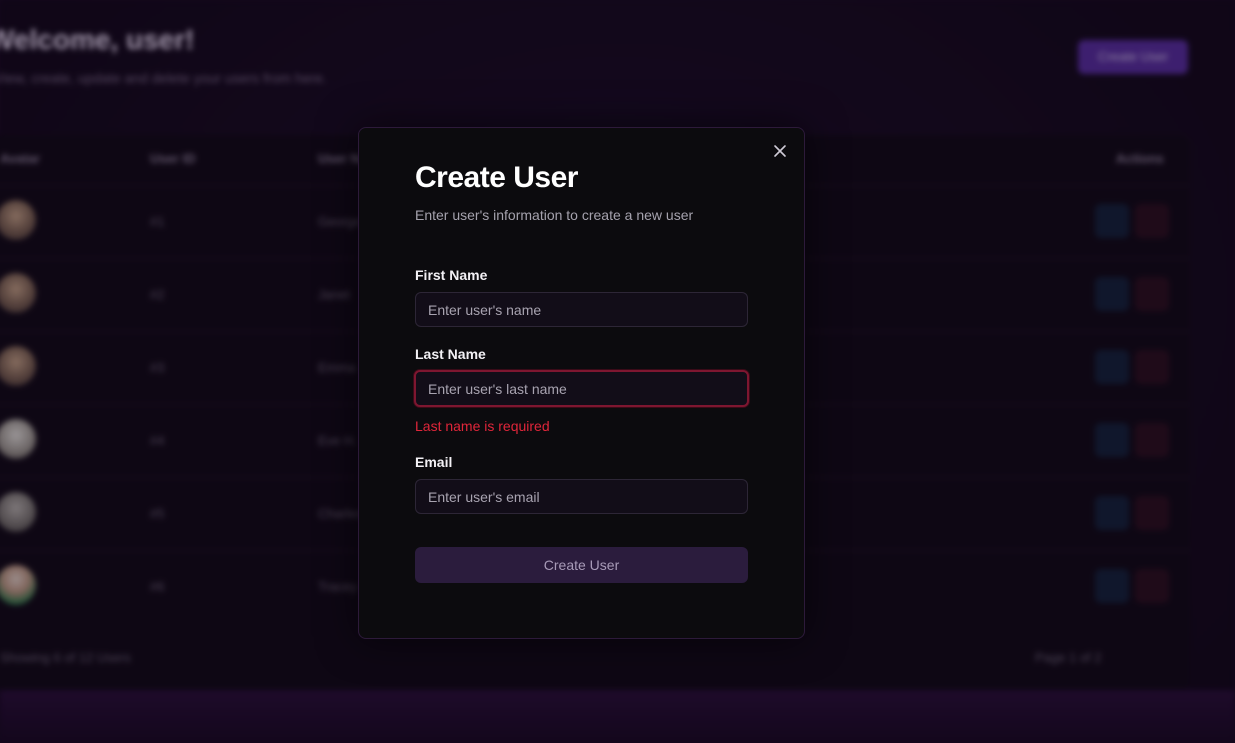  What do you see at coordinates (780, 152) in the screenshot?
I see `close-icon` at bounding box center [780, 152].